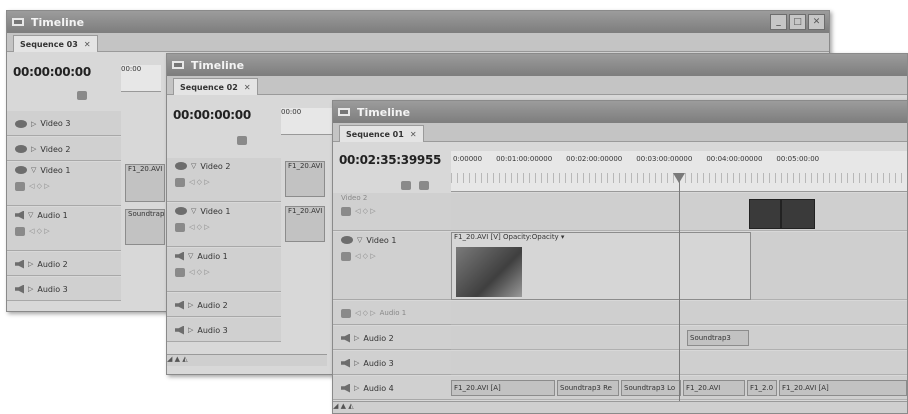  I want to click on clip-video1-f1-20: F1_20.AVI [V] Opacity:Opacity ▾, so click(601, 266).